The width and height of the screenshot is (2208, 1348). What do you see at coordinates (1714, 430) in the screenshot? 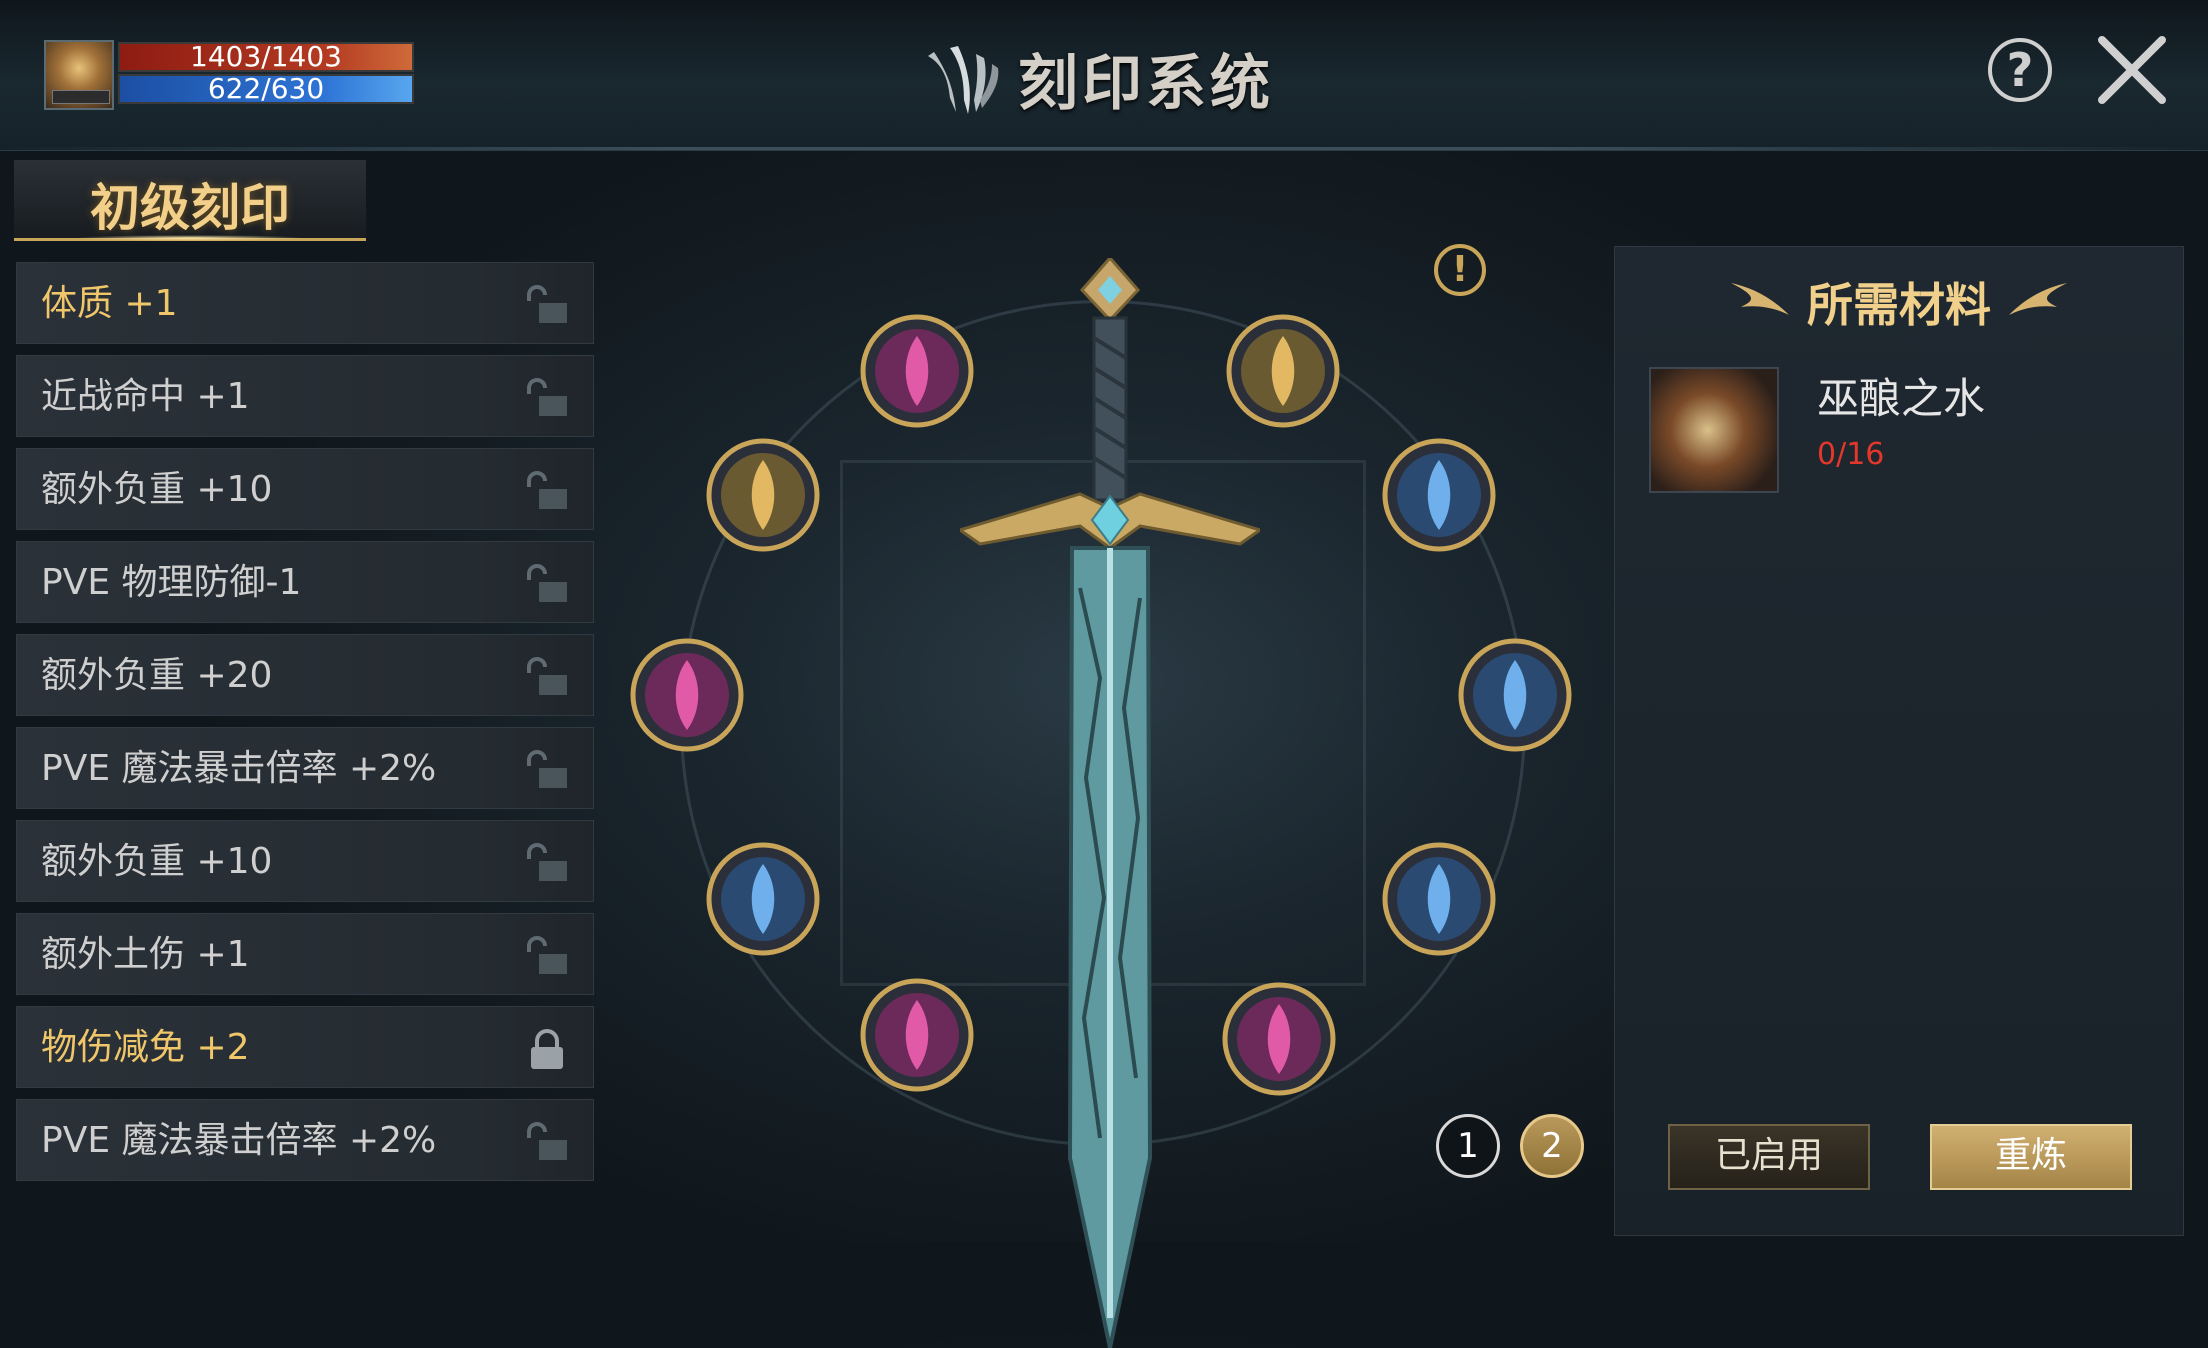
I see `material-item-icon` at bounding box center [1714, 430].